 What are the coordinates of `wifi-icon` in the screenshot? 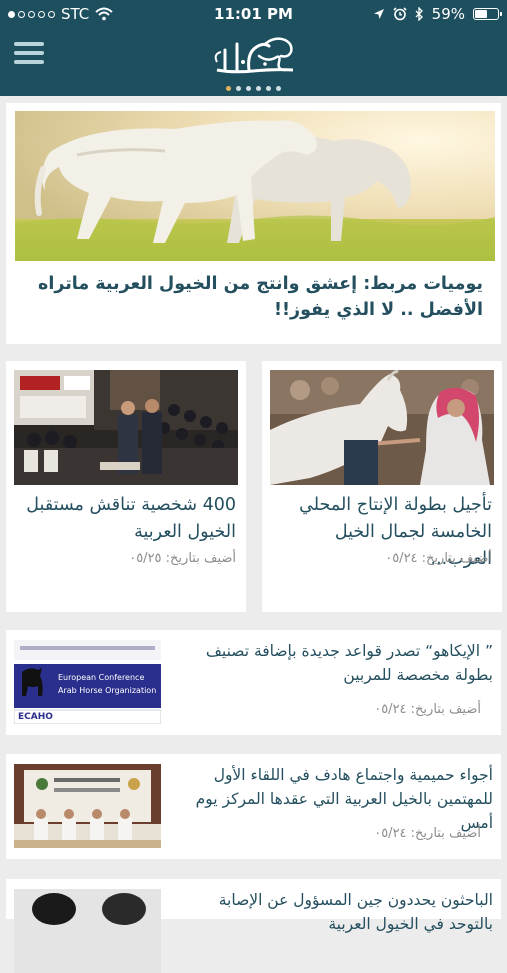 It's located at (104, 14).